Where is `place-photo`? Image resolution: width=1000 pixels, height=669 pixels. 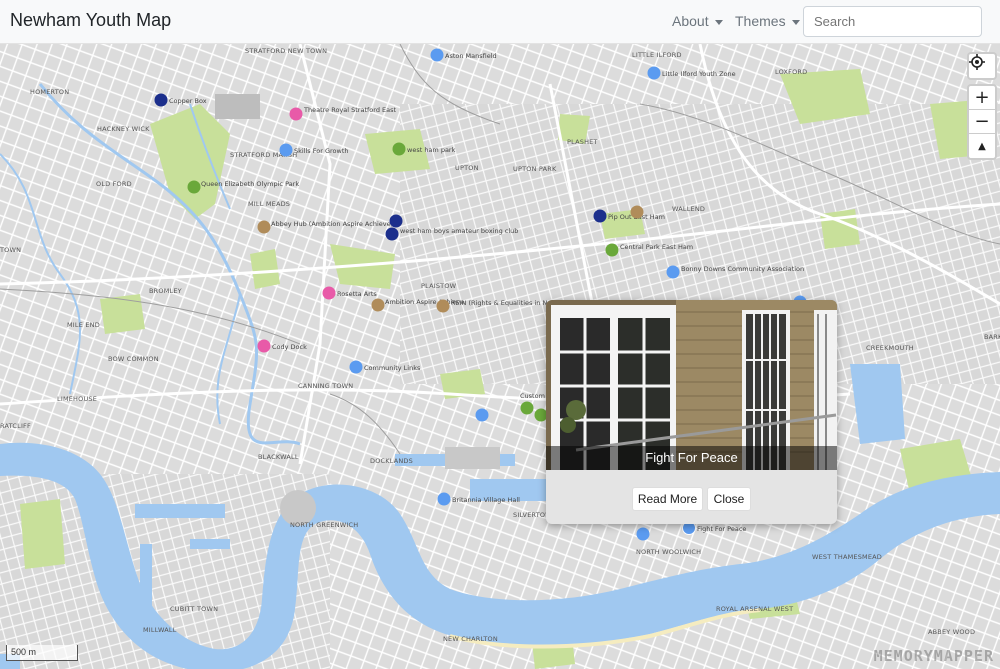
place-photo is located at coordinates (691, 385).